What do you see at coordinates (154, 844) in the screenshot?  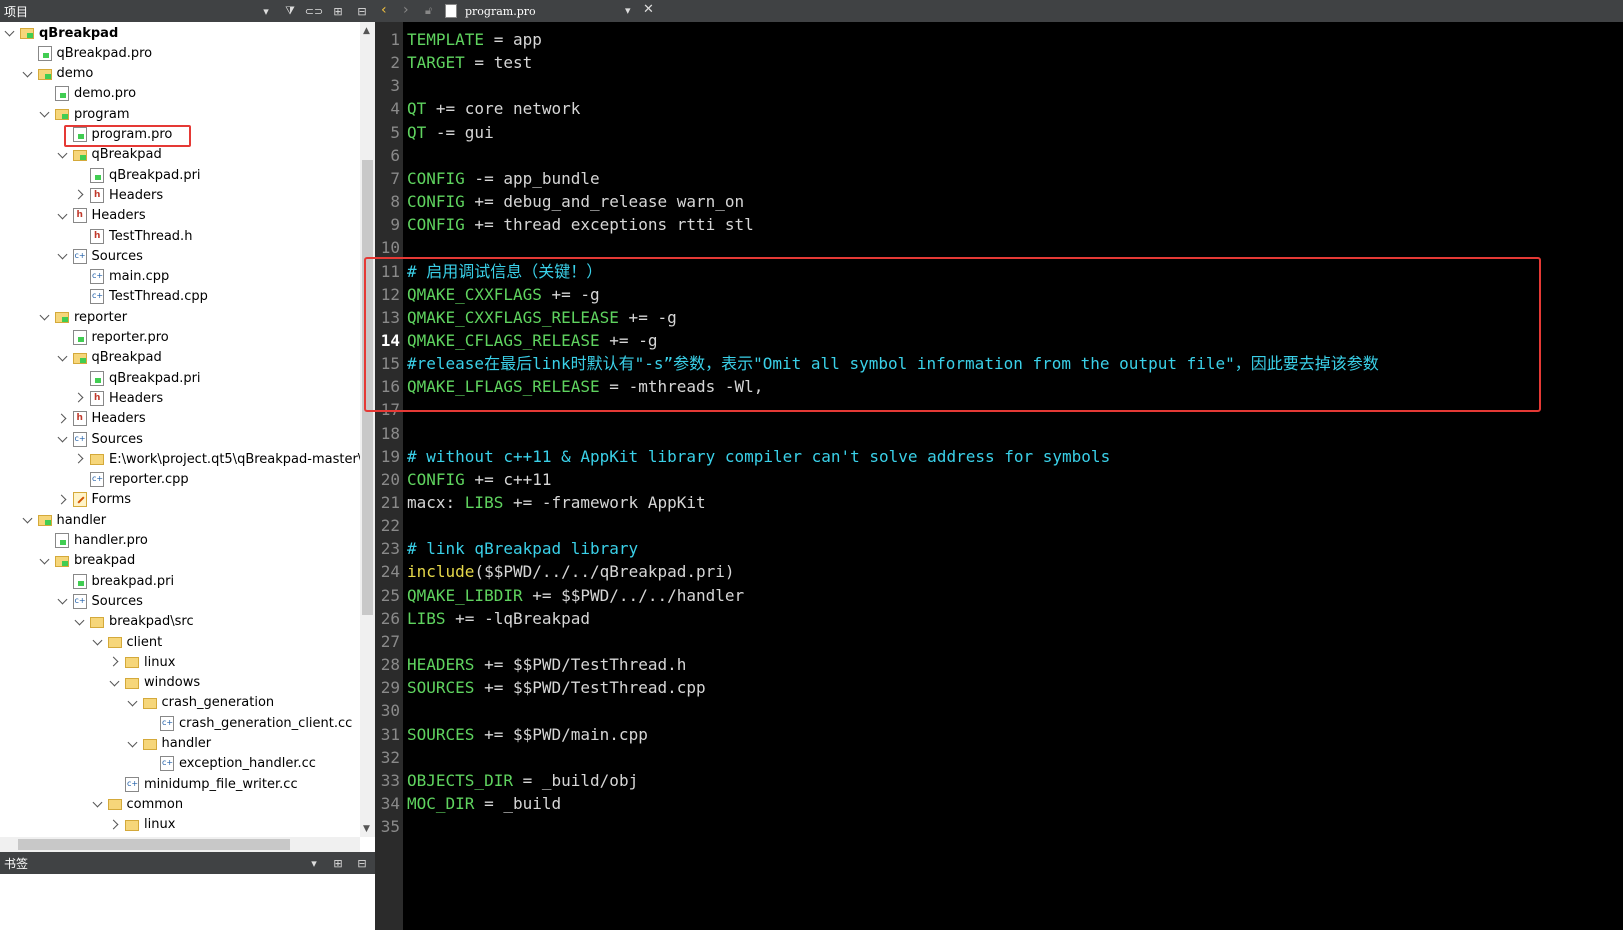 I see `horizontal-scrollbar-thumb` at bounding box center [154, 844].